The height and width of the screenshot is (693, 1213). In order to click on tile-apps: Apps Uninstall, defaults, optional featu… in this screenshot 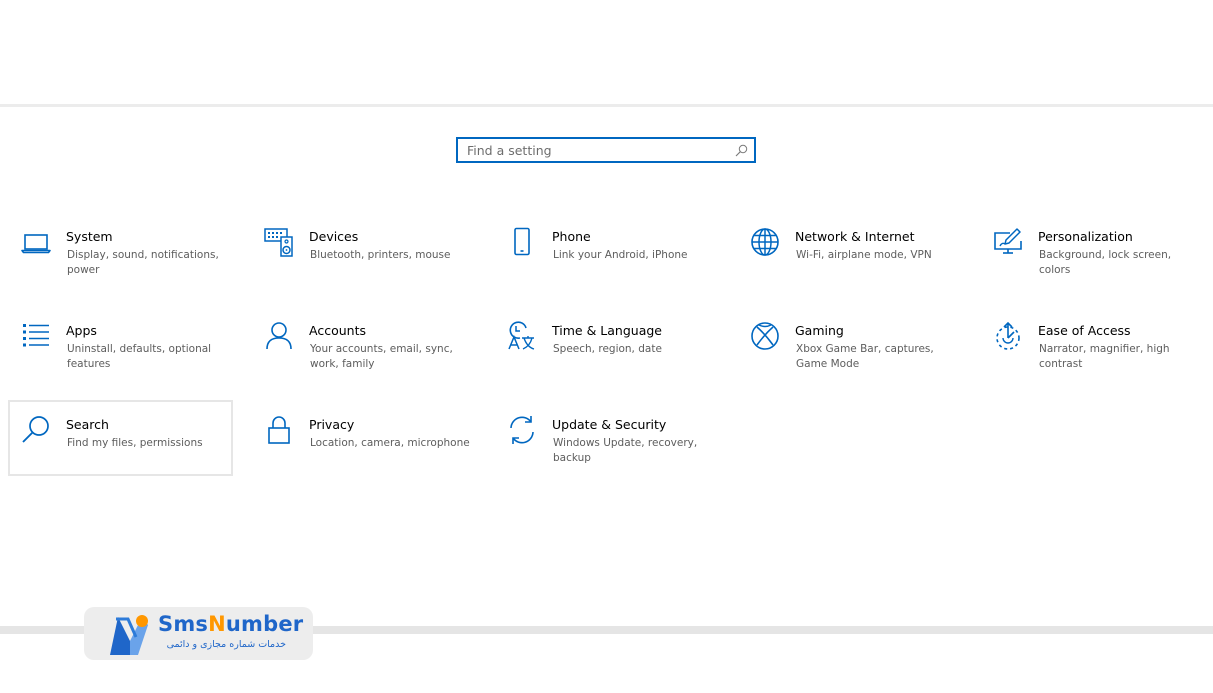, I will do `click(121, 344)`.